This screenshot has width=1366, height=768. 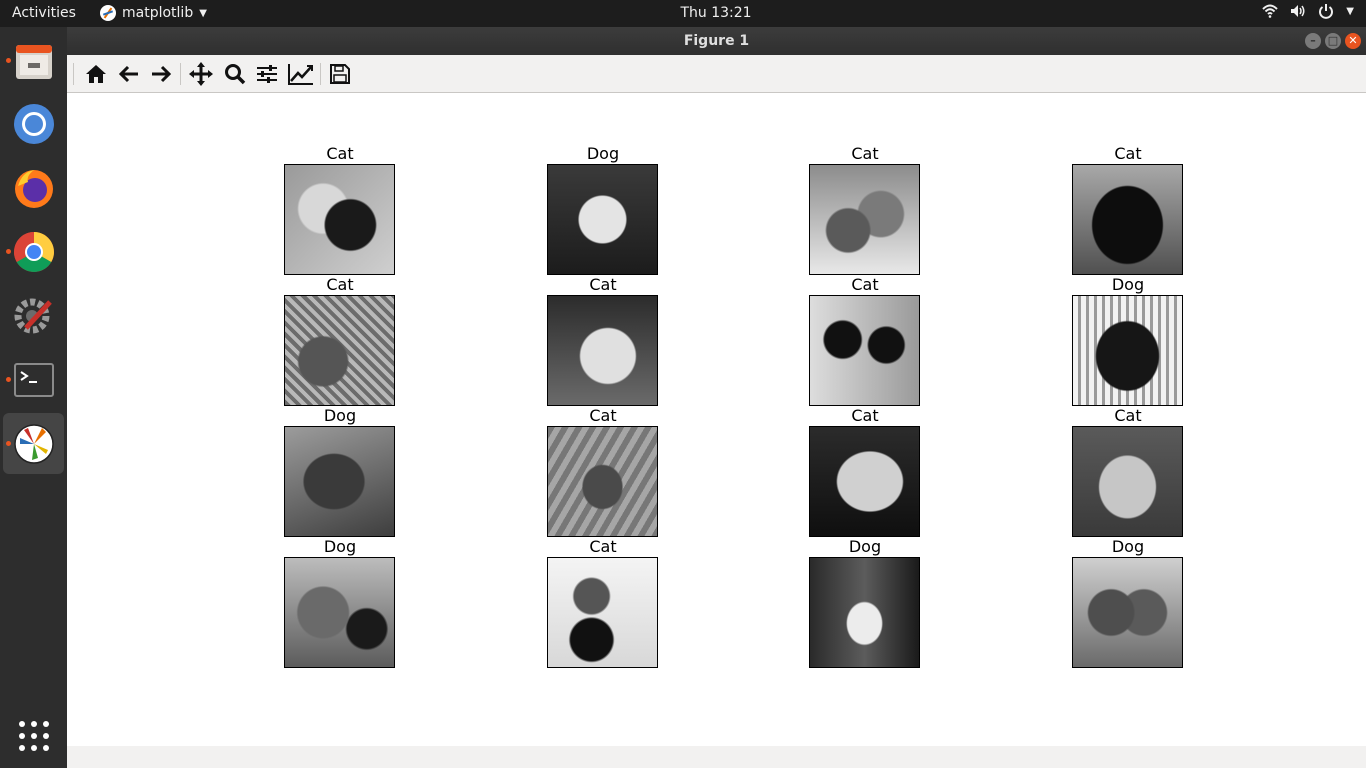 I want to click on navigation-toolbar, so click(x=716, y=74).